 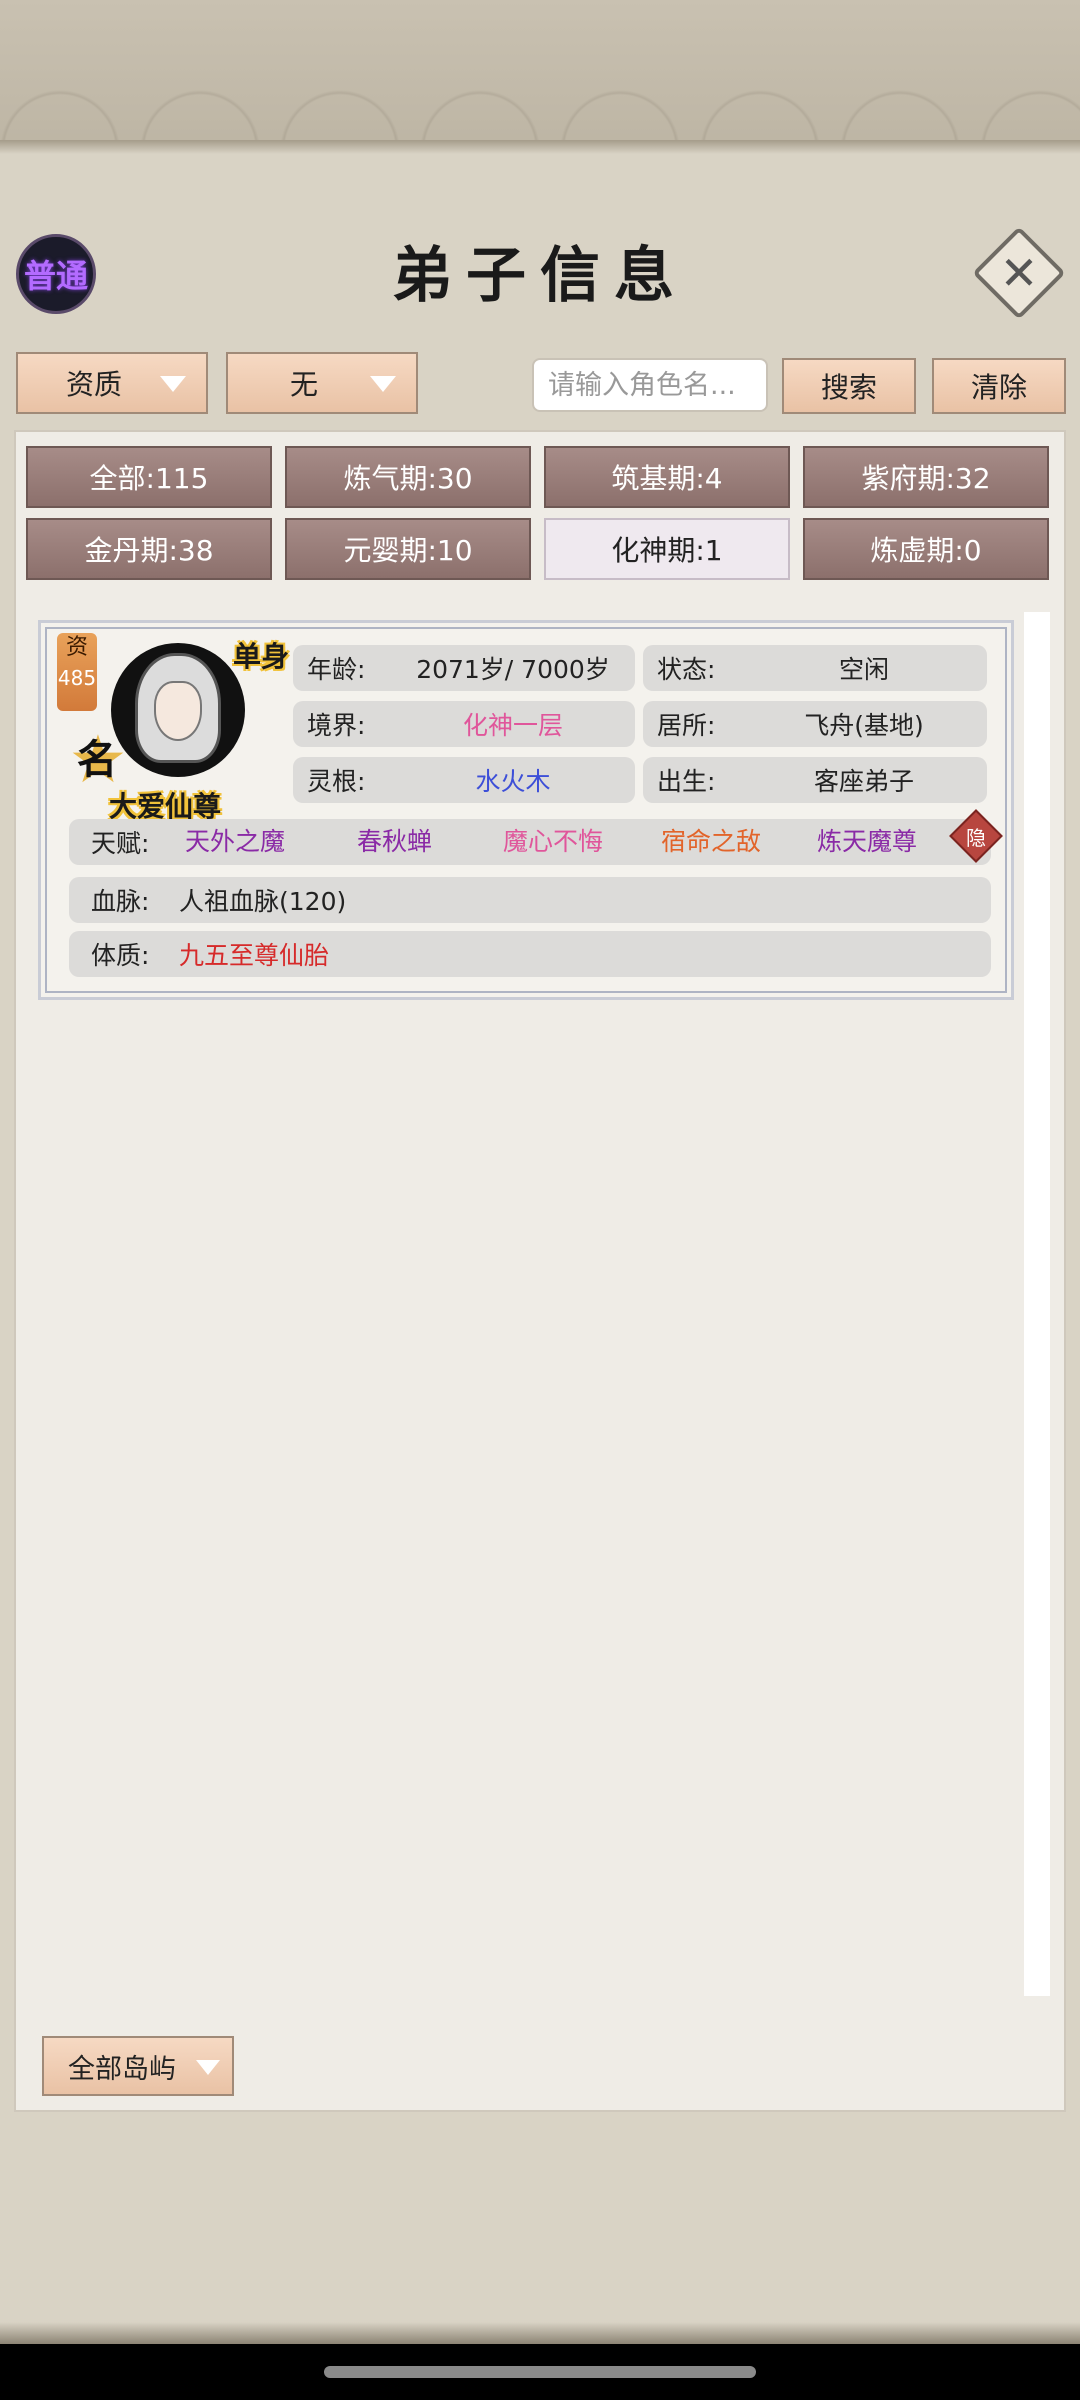 What do you see at coordinates (178, 711) in the screenshot?
I see `avatar-face` at bounding box center [178, 711].